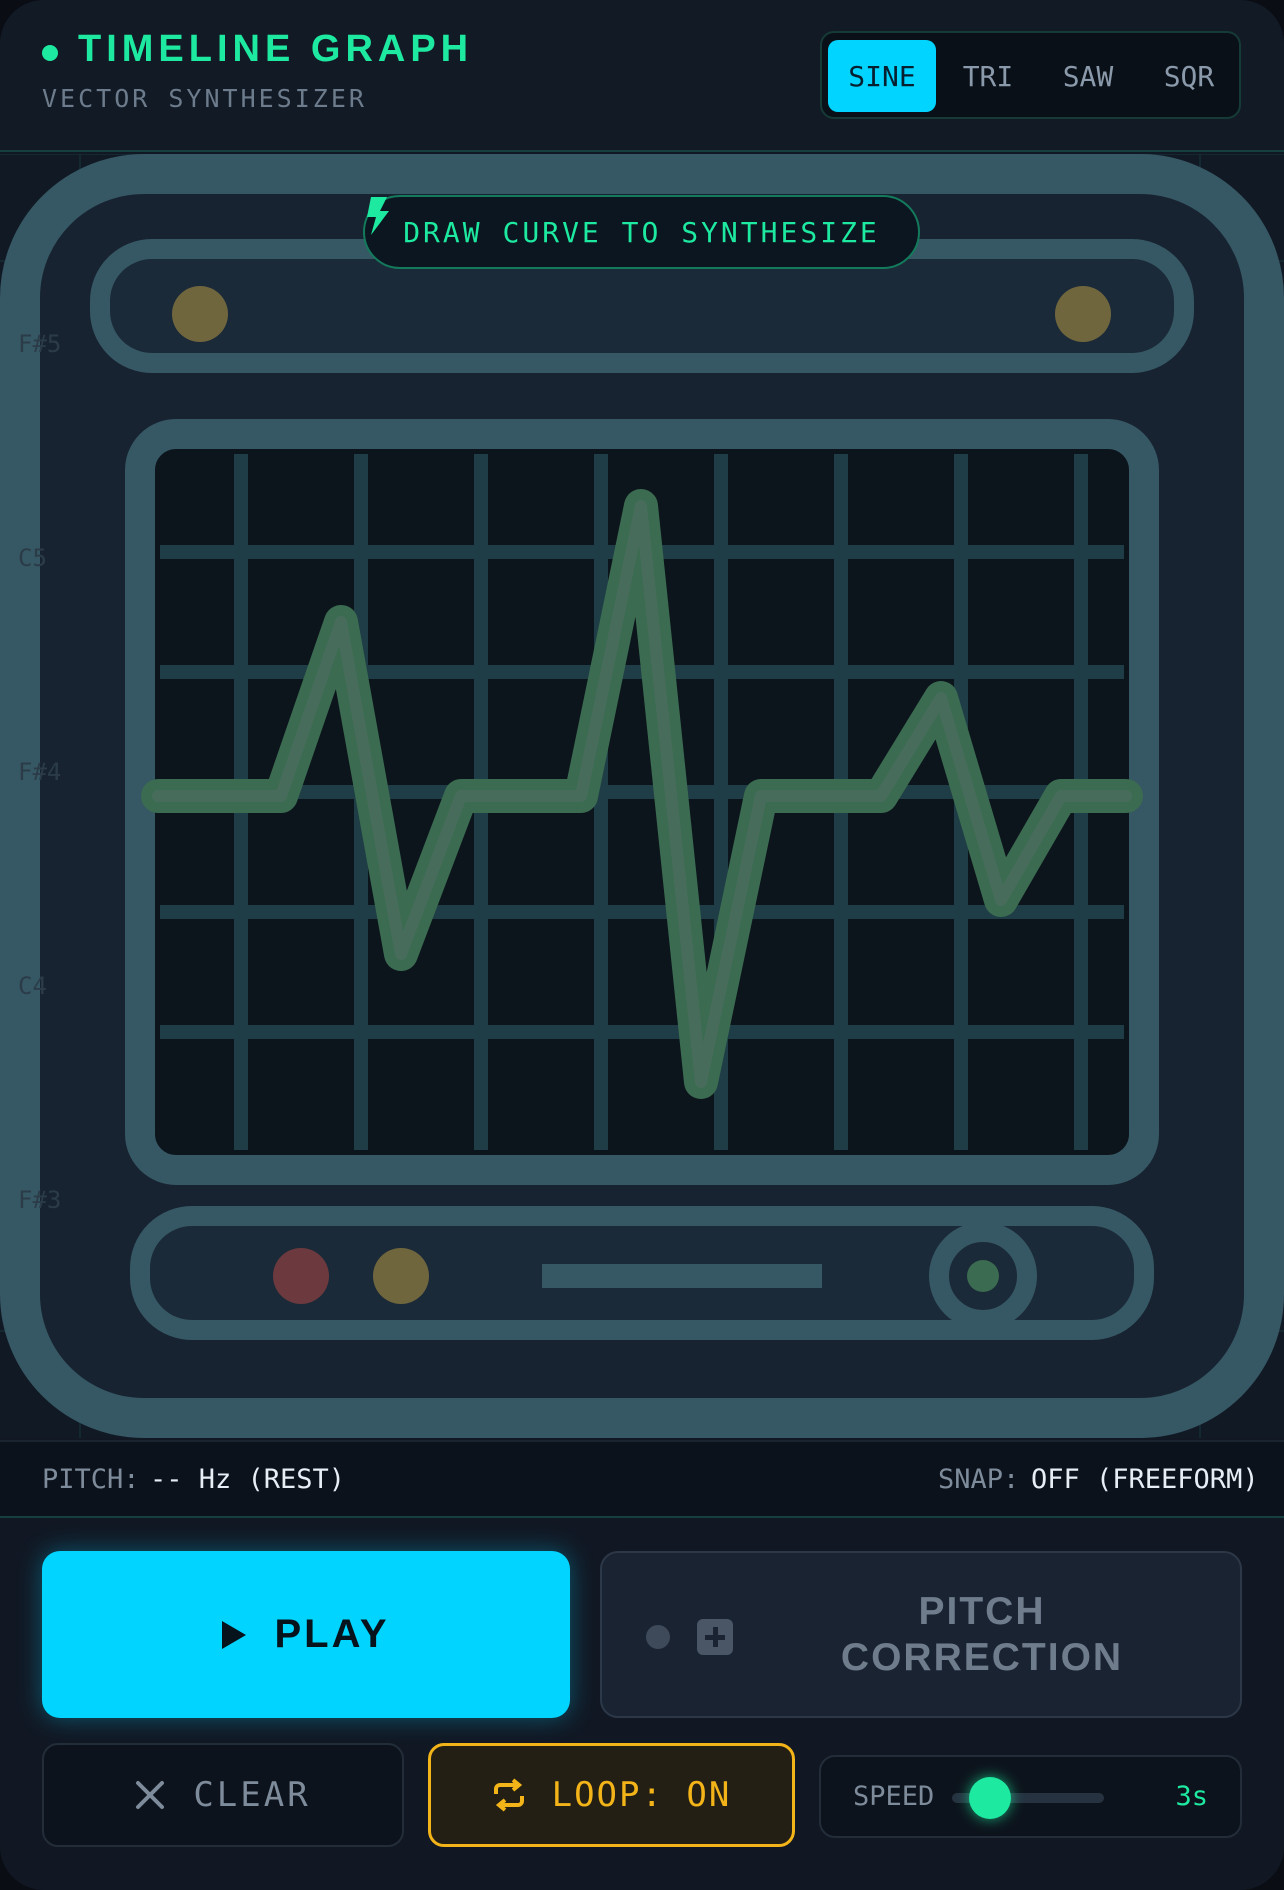 The image size is (1284, 1890). I want to click on pitch-value: -- Hz (REST), so click(248, 1479).